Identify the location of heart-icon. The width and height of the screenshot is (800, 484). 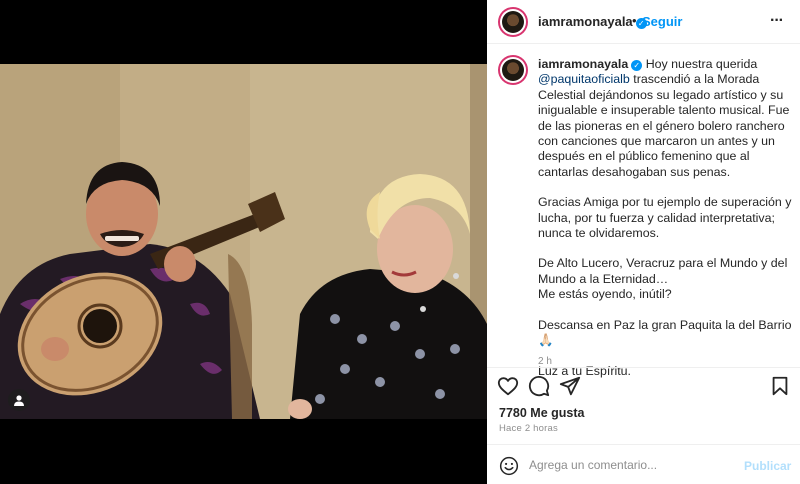
(508, 386).